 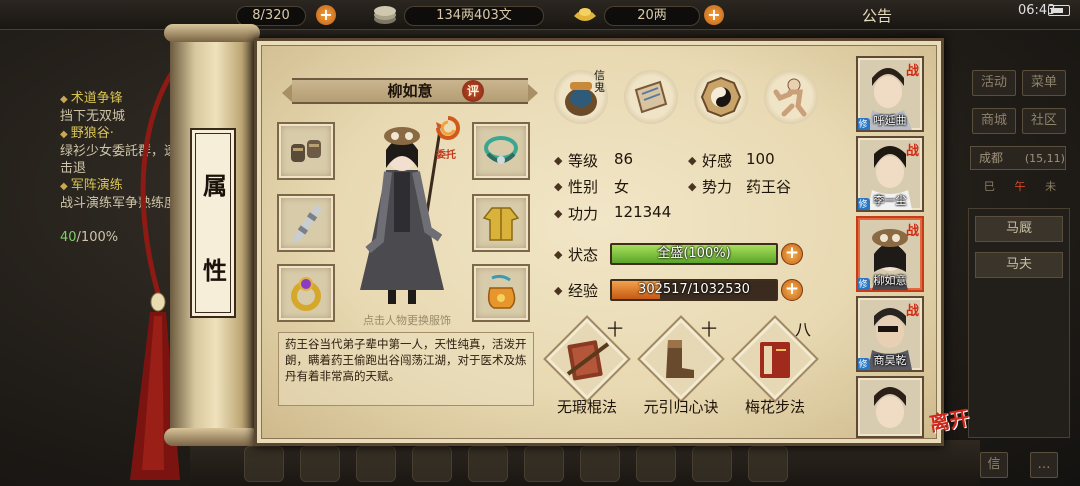 I want to click on groom-tab: 马夫, so click(x=1019, y=265).